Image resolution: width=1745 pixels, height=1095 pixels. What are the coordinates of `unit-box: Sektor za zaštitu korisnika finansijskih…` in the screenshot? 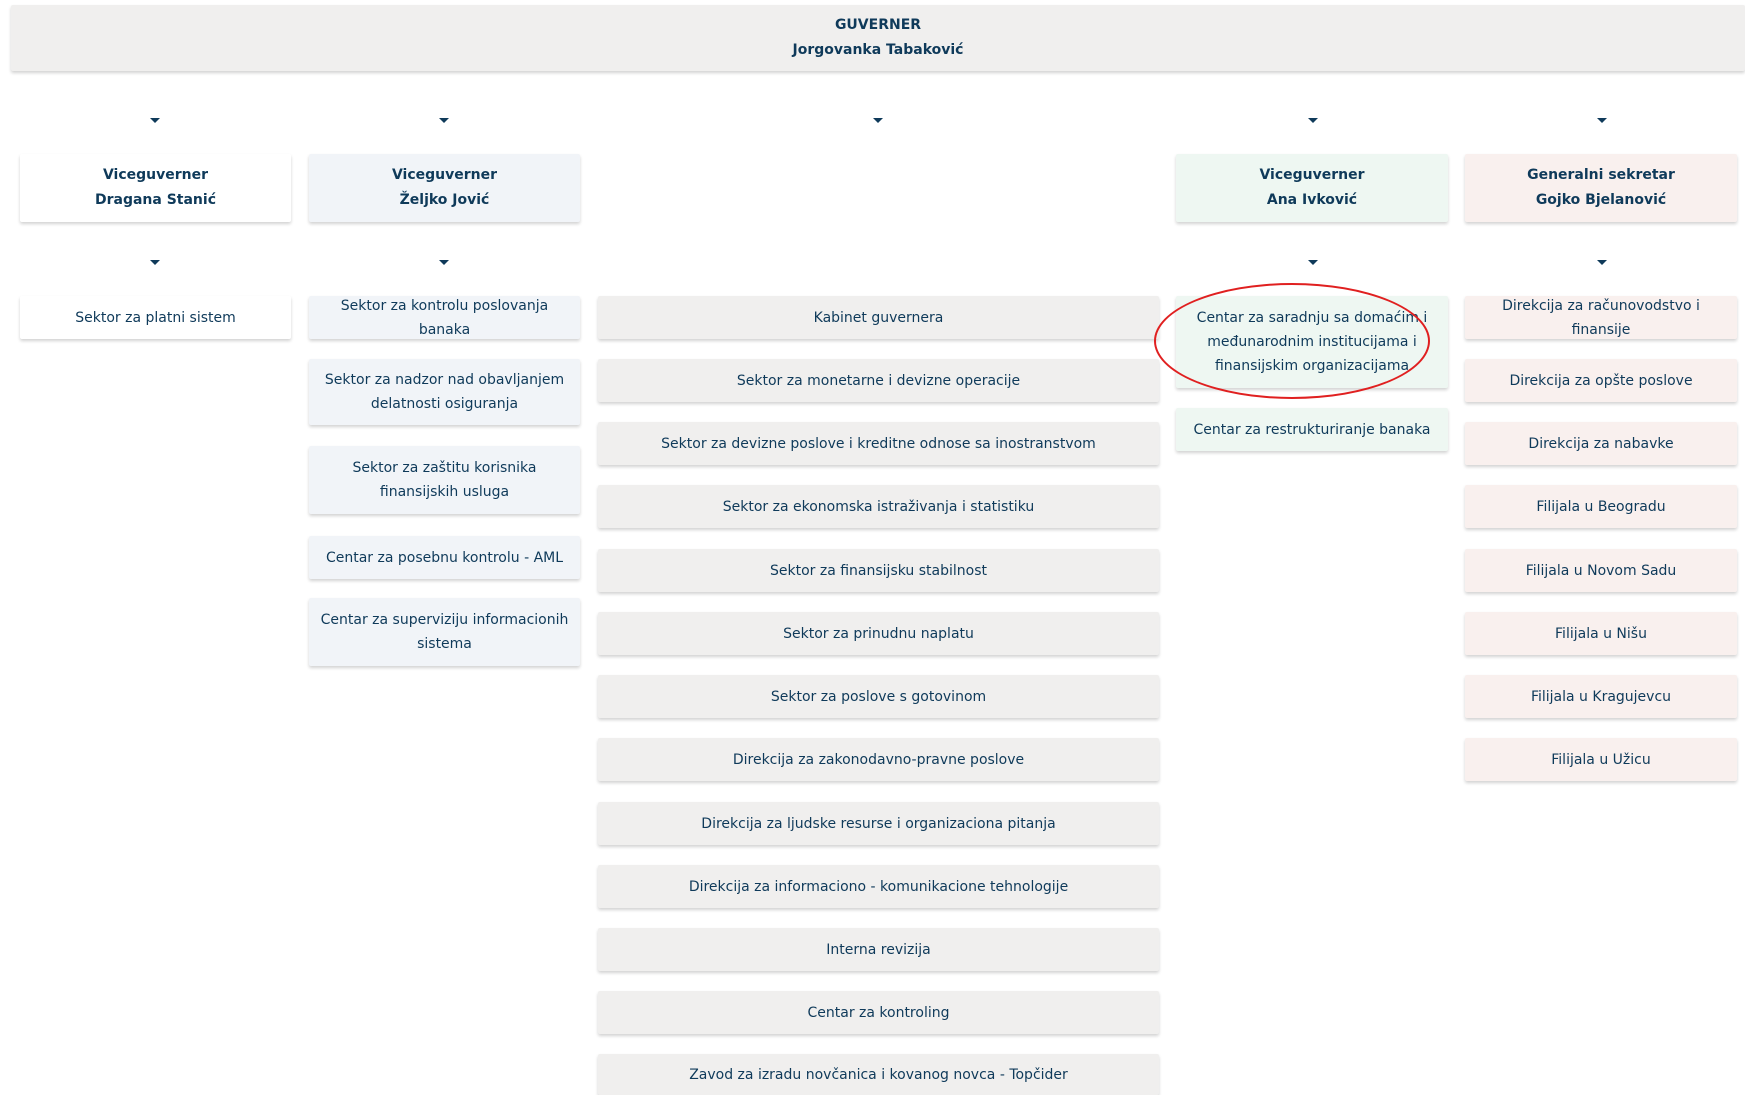 It's located at (444, 480).